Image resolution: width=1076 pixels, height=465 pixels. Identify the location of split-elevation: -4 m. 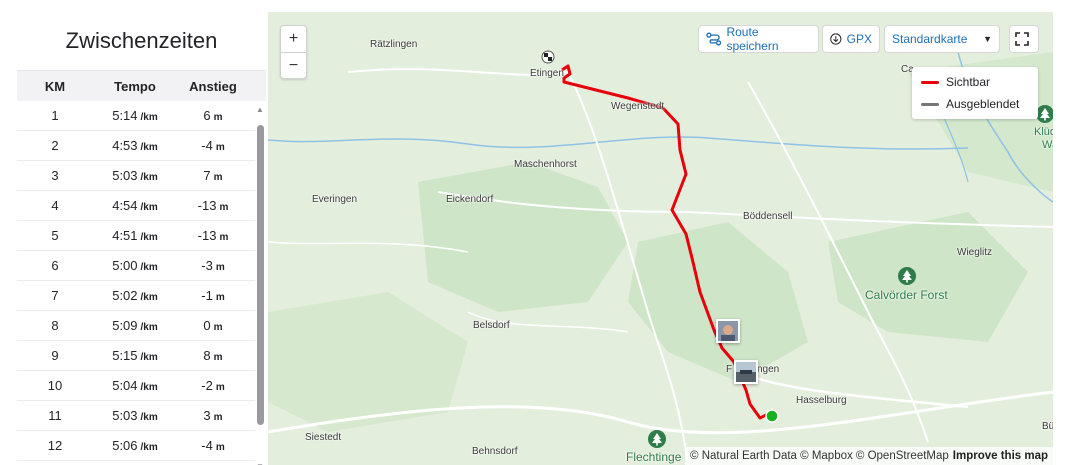
(213, 145).